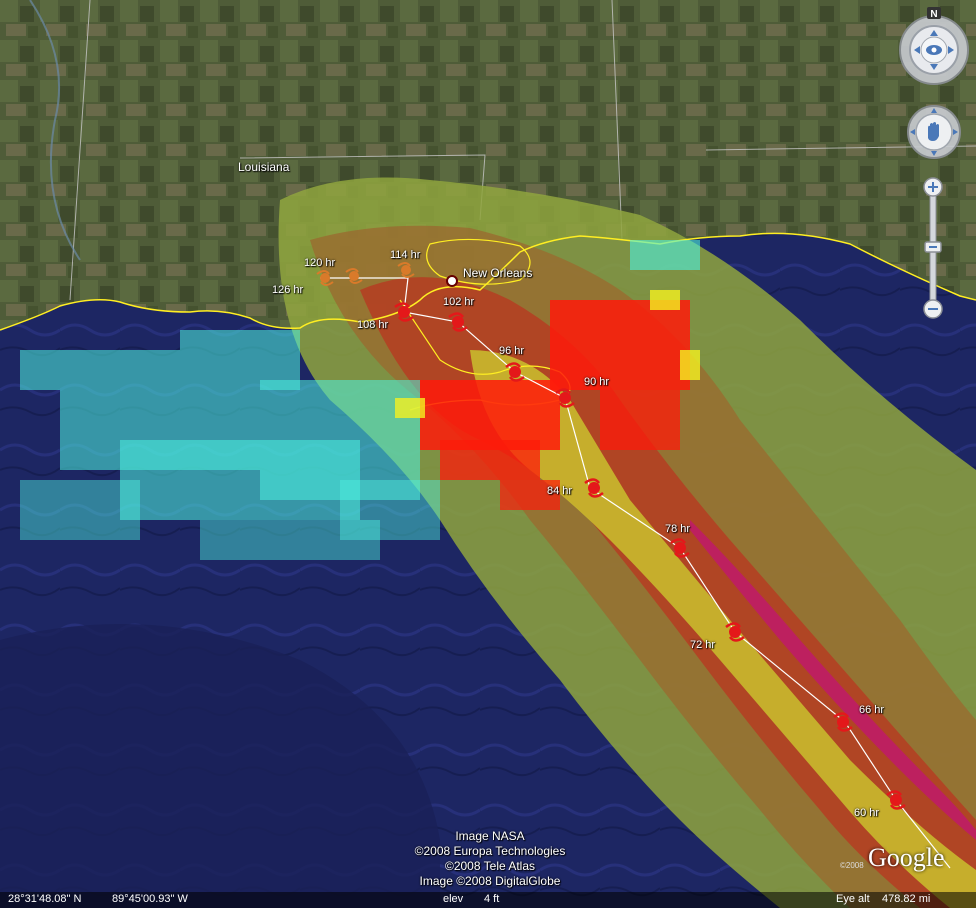  What do you see at coordinates (405, 255) in the screenshot?
I see `forecast-label: 114 hr` at bounding box center [405, 255].